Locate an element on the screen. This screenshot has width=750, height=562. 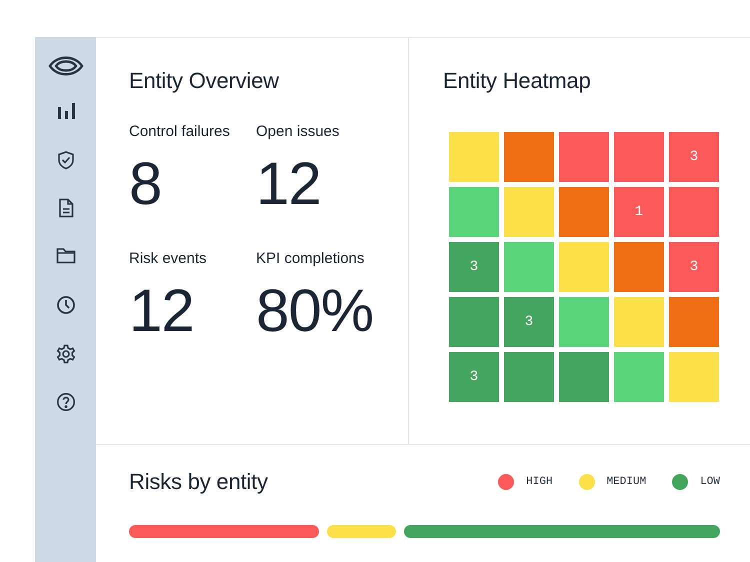
stat-label: Control failures is located at coordinates (180, 131).